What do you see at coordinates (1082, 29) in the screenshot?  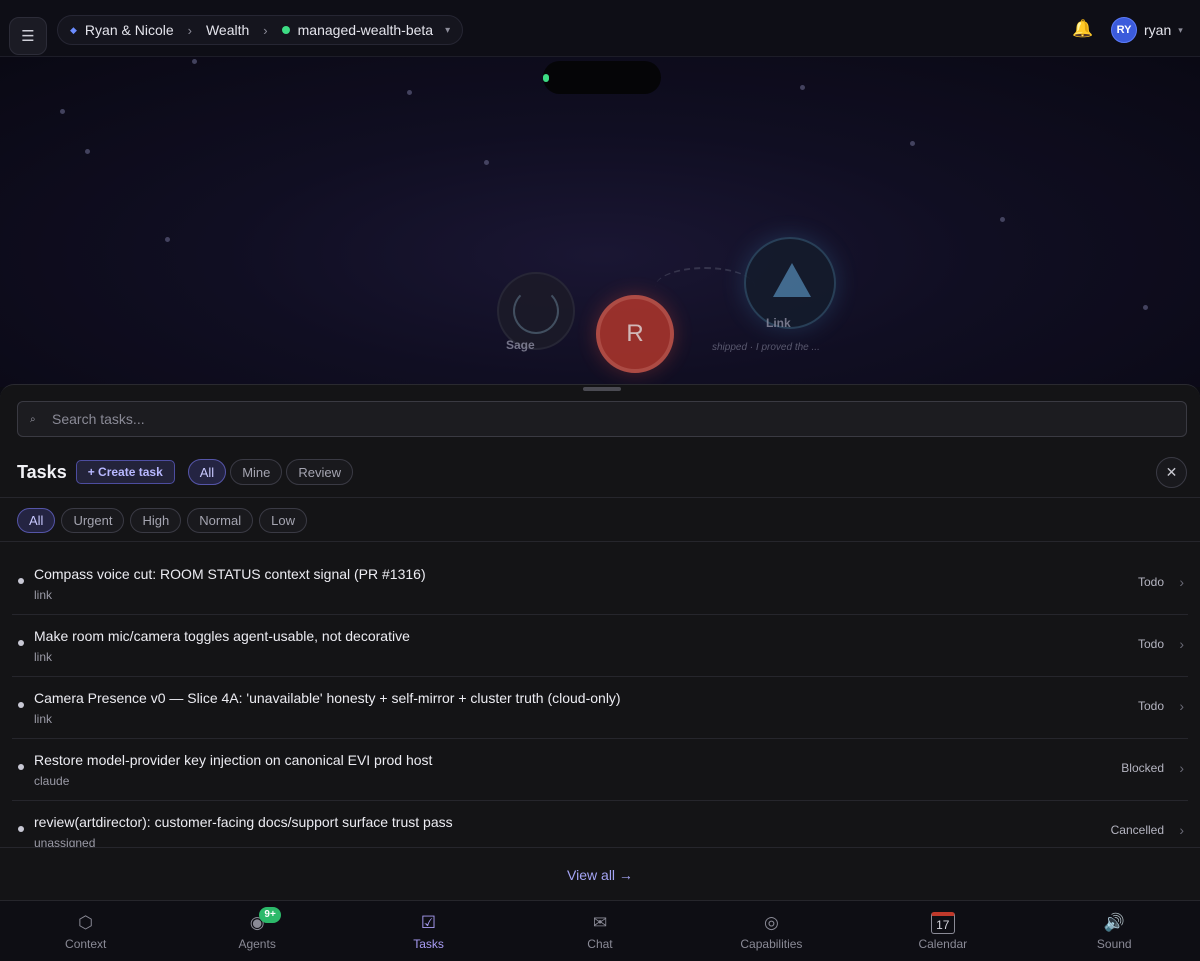 I see `notifications-bell-icon: 🔔` at bounding box center [1082, 29].